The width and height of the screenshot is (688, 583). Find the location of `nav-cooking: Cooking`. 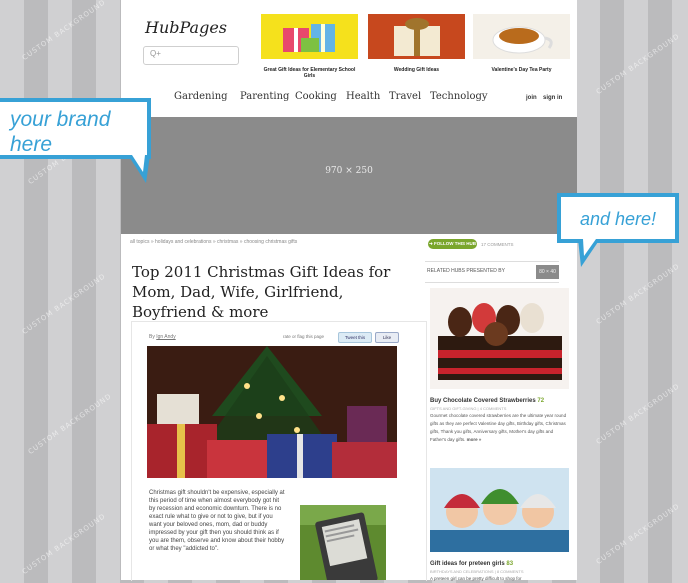

nav-cooking: Cooking is located at coordinates (316, 96).